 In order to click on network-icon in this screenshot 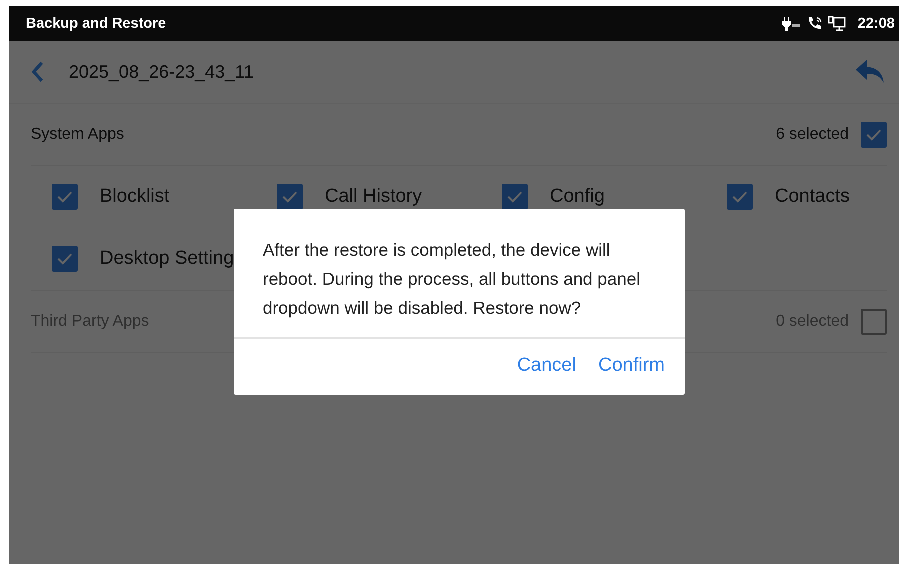, I will do `click(837, 24)`.